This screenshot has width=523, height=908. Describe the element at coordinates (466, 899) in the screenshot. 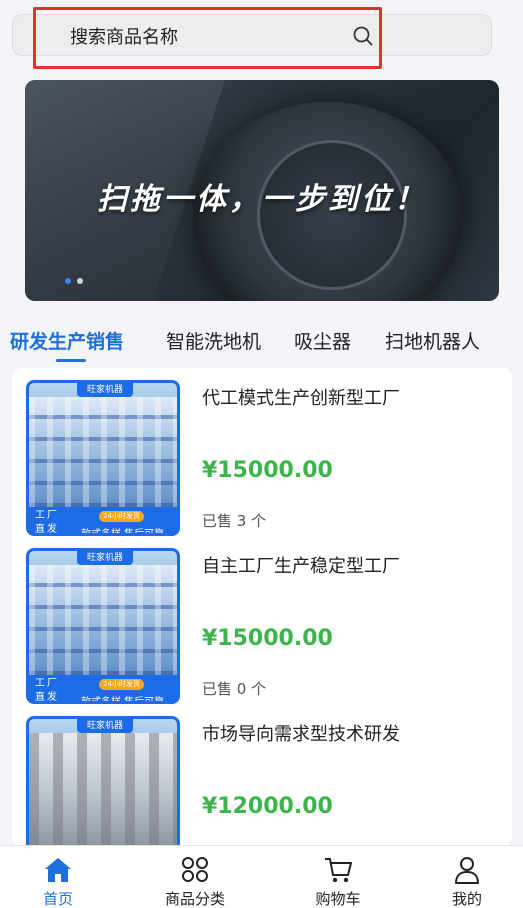

I see `tabbar-label: 我的` at that location.